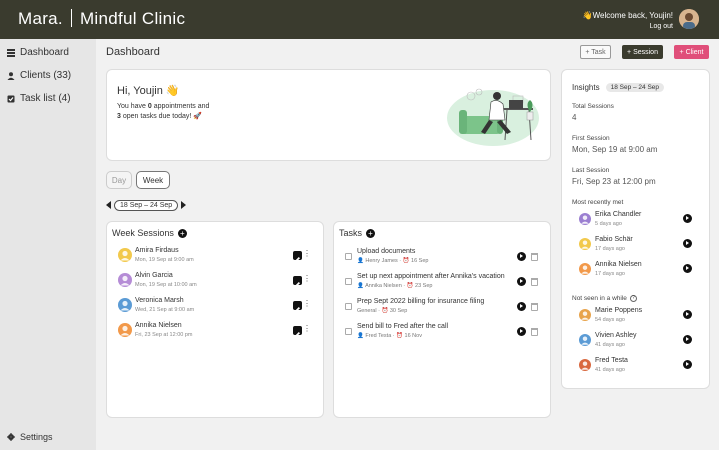 This screenshot has width=719, height=450. I want to click on help-icon: ?, so click(633, 298).